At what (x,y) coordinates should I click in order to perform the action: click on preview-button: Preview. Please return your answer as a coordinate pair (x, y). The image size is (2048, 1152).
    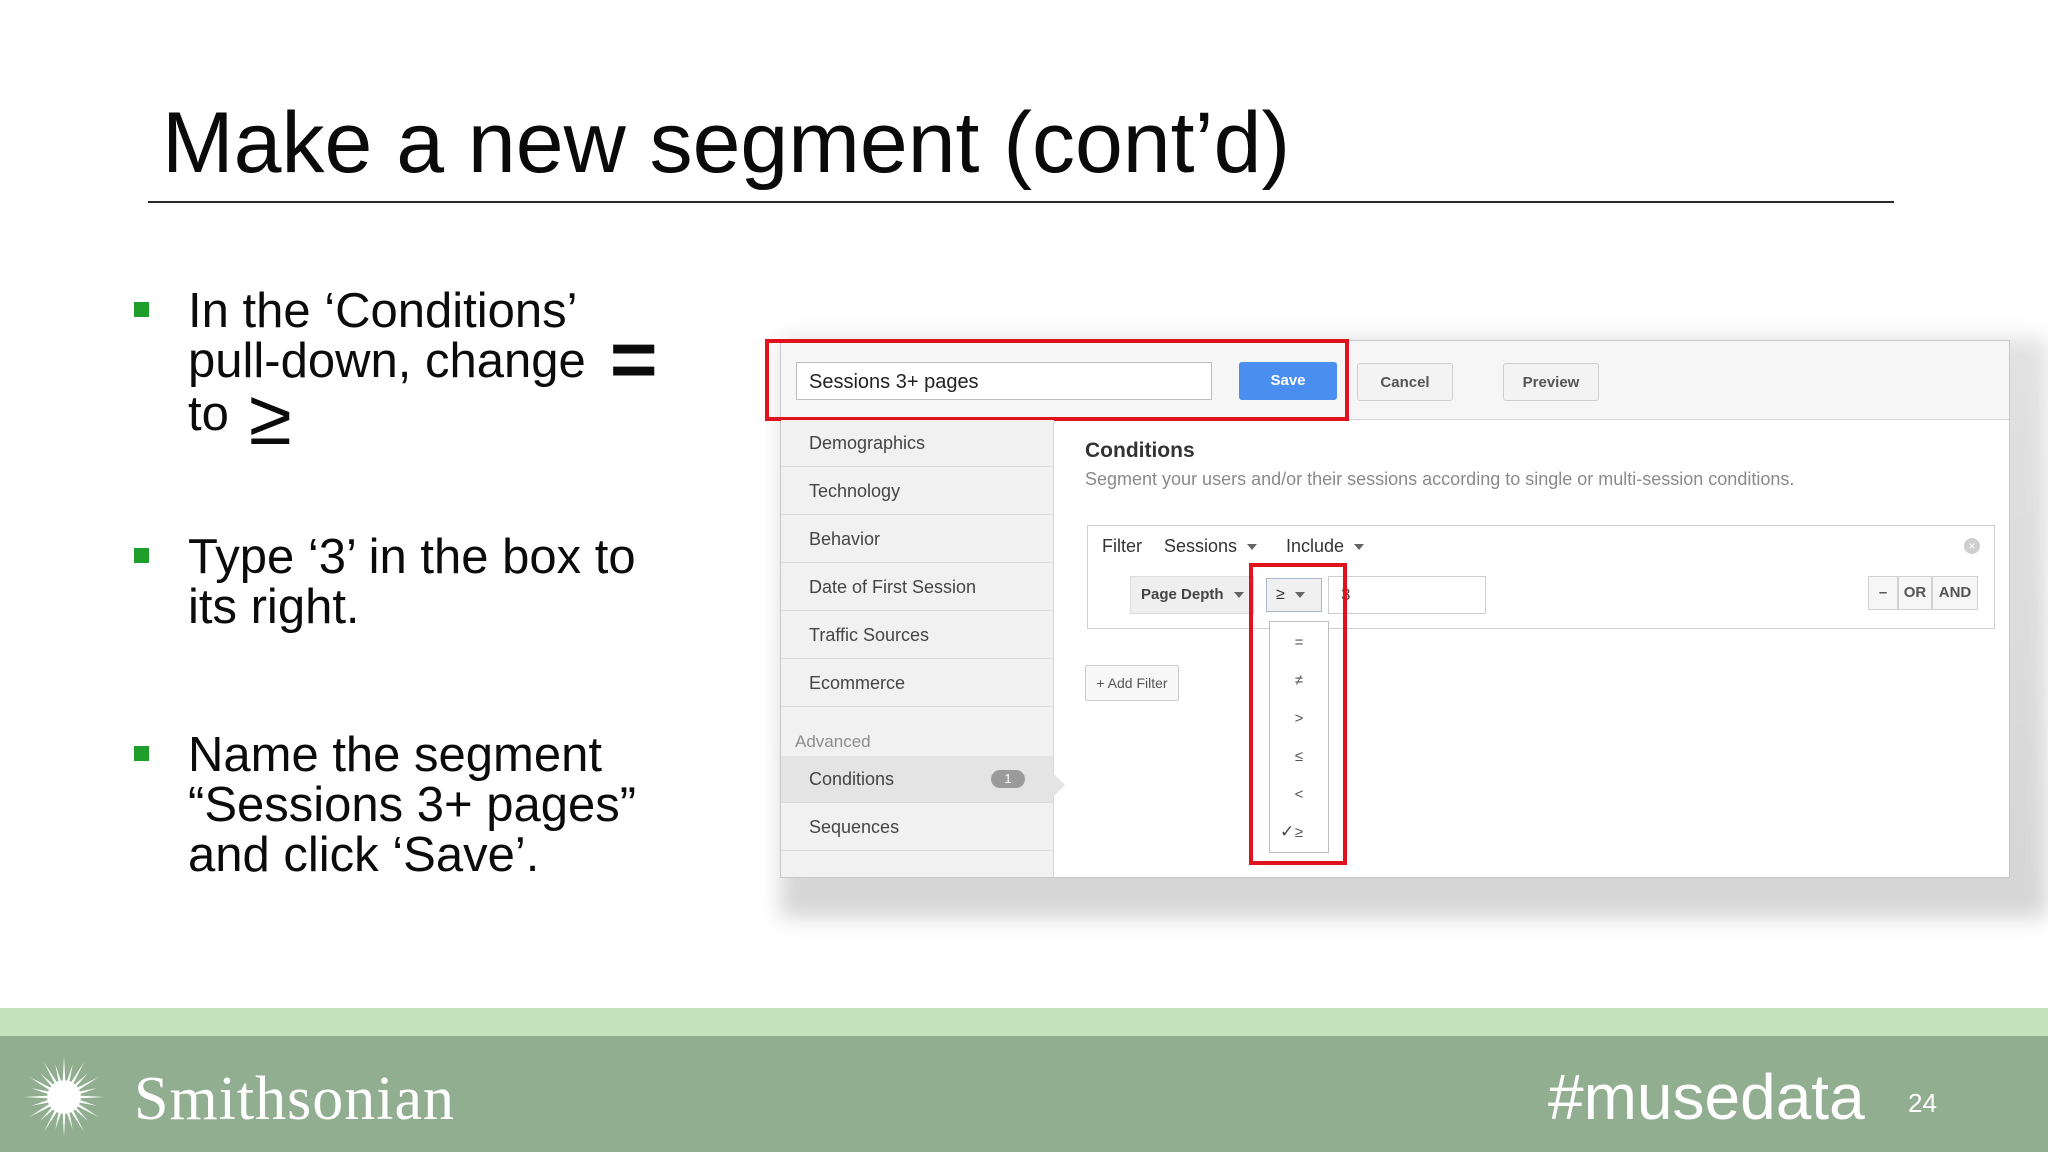
    Looking at the image, I should click on (1551, 382).